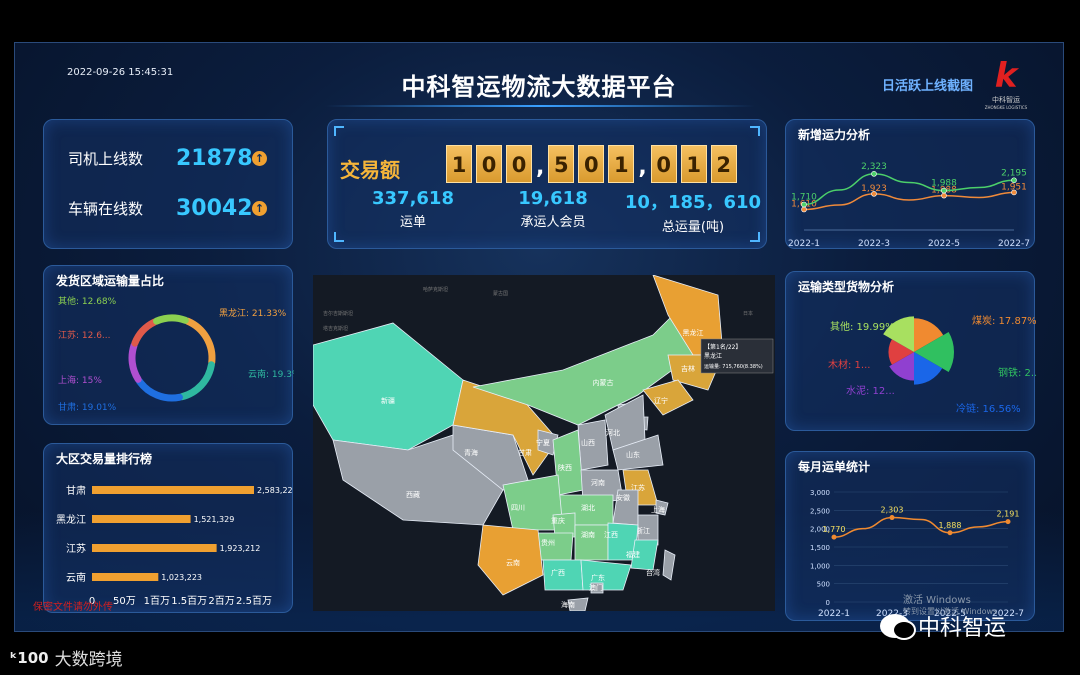  What do you see at coordinates (943, 626) in the screenshot?
I see `wechat-badge: 中科智运` at bounding box center [943, 626].